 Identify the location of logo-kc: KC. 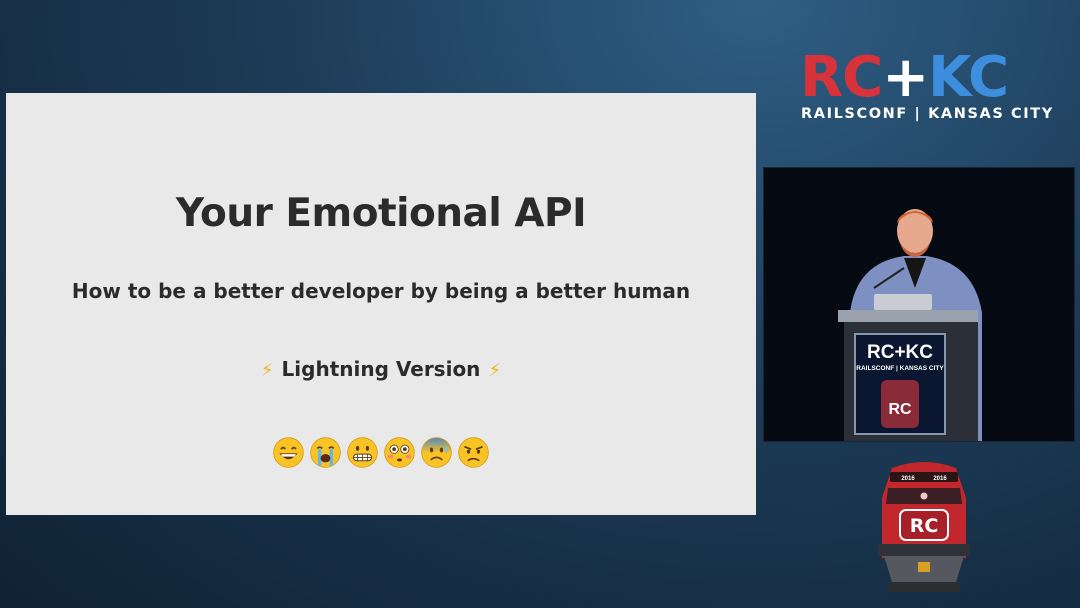
(968, 77).